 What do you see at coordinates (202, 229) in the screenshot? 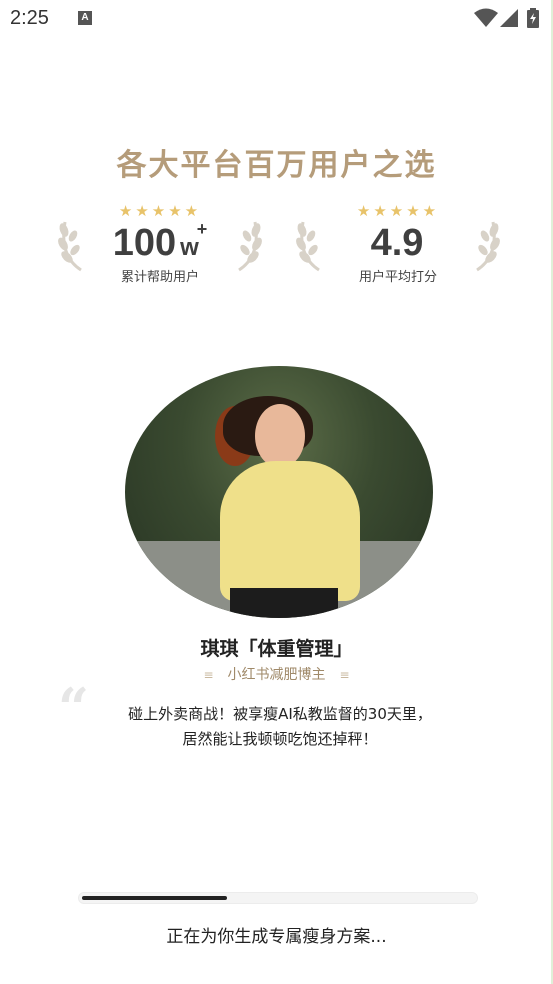
I see `stat-plus: +` at bounding box center [202, 229].